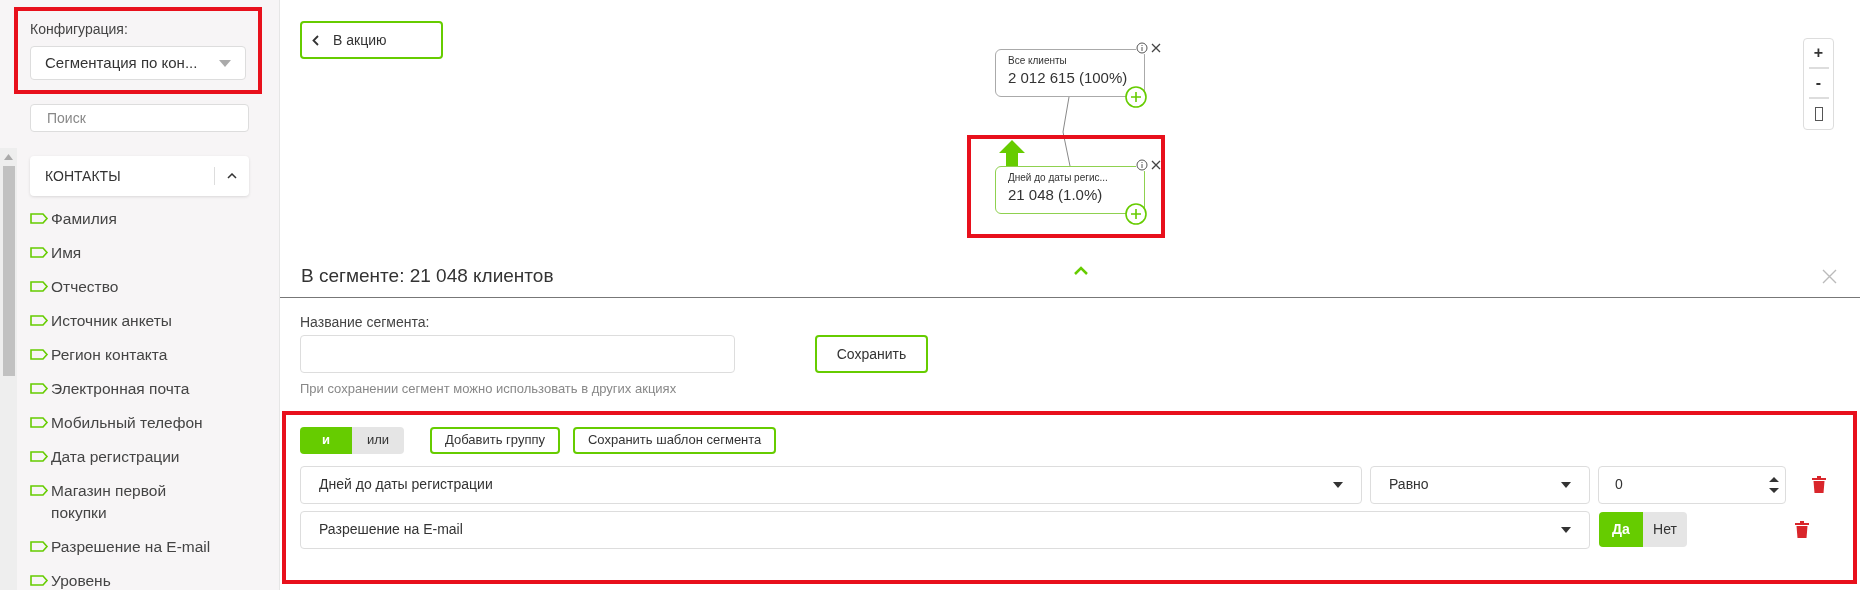  Describe the element at coordinates (831, 484) in the screenshot. I see `field-select: Дней до даты регистрации` at that location.